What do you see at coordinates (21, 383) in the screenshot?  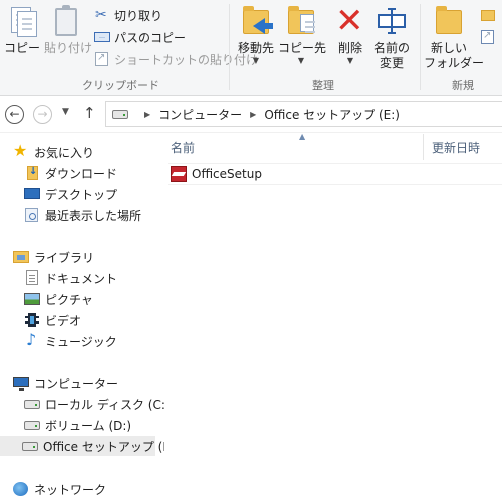 I see `computer-icon` at bounding box center [21, 383].